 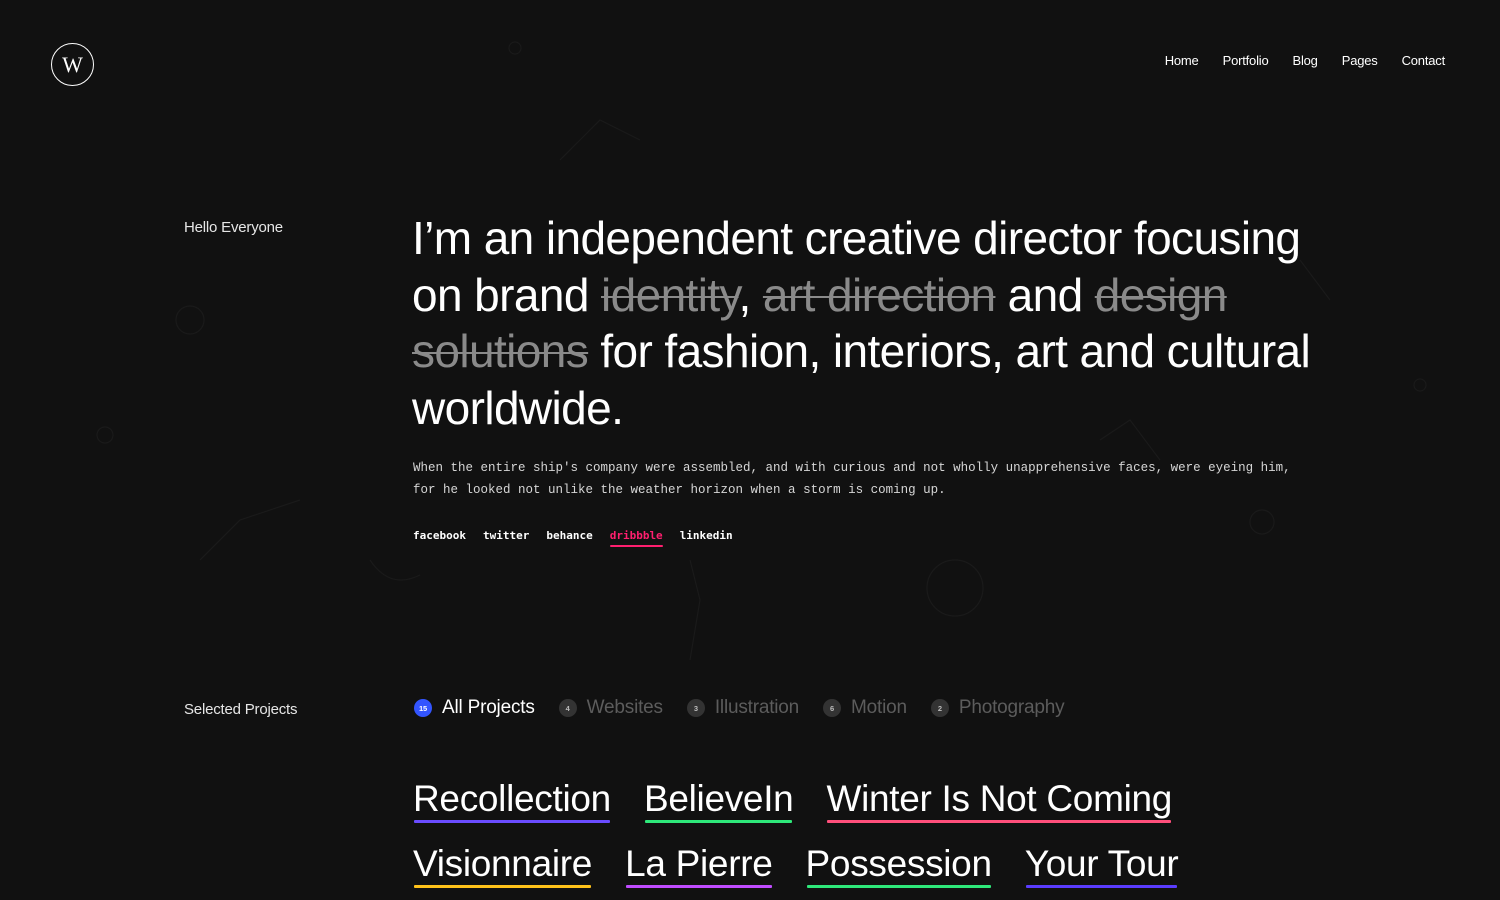 I want to click on project-link: Visionnaire, so click(x=502, y=865).